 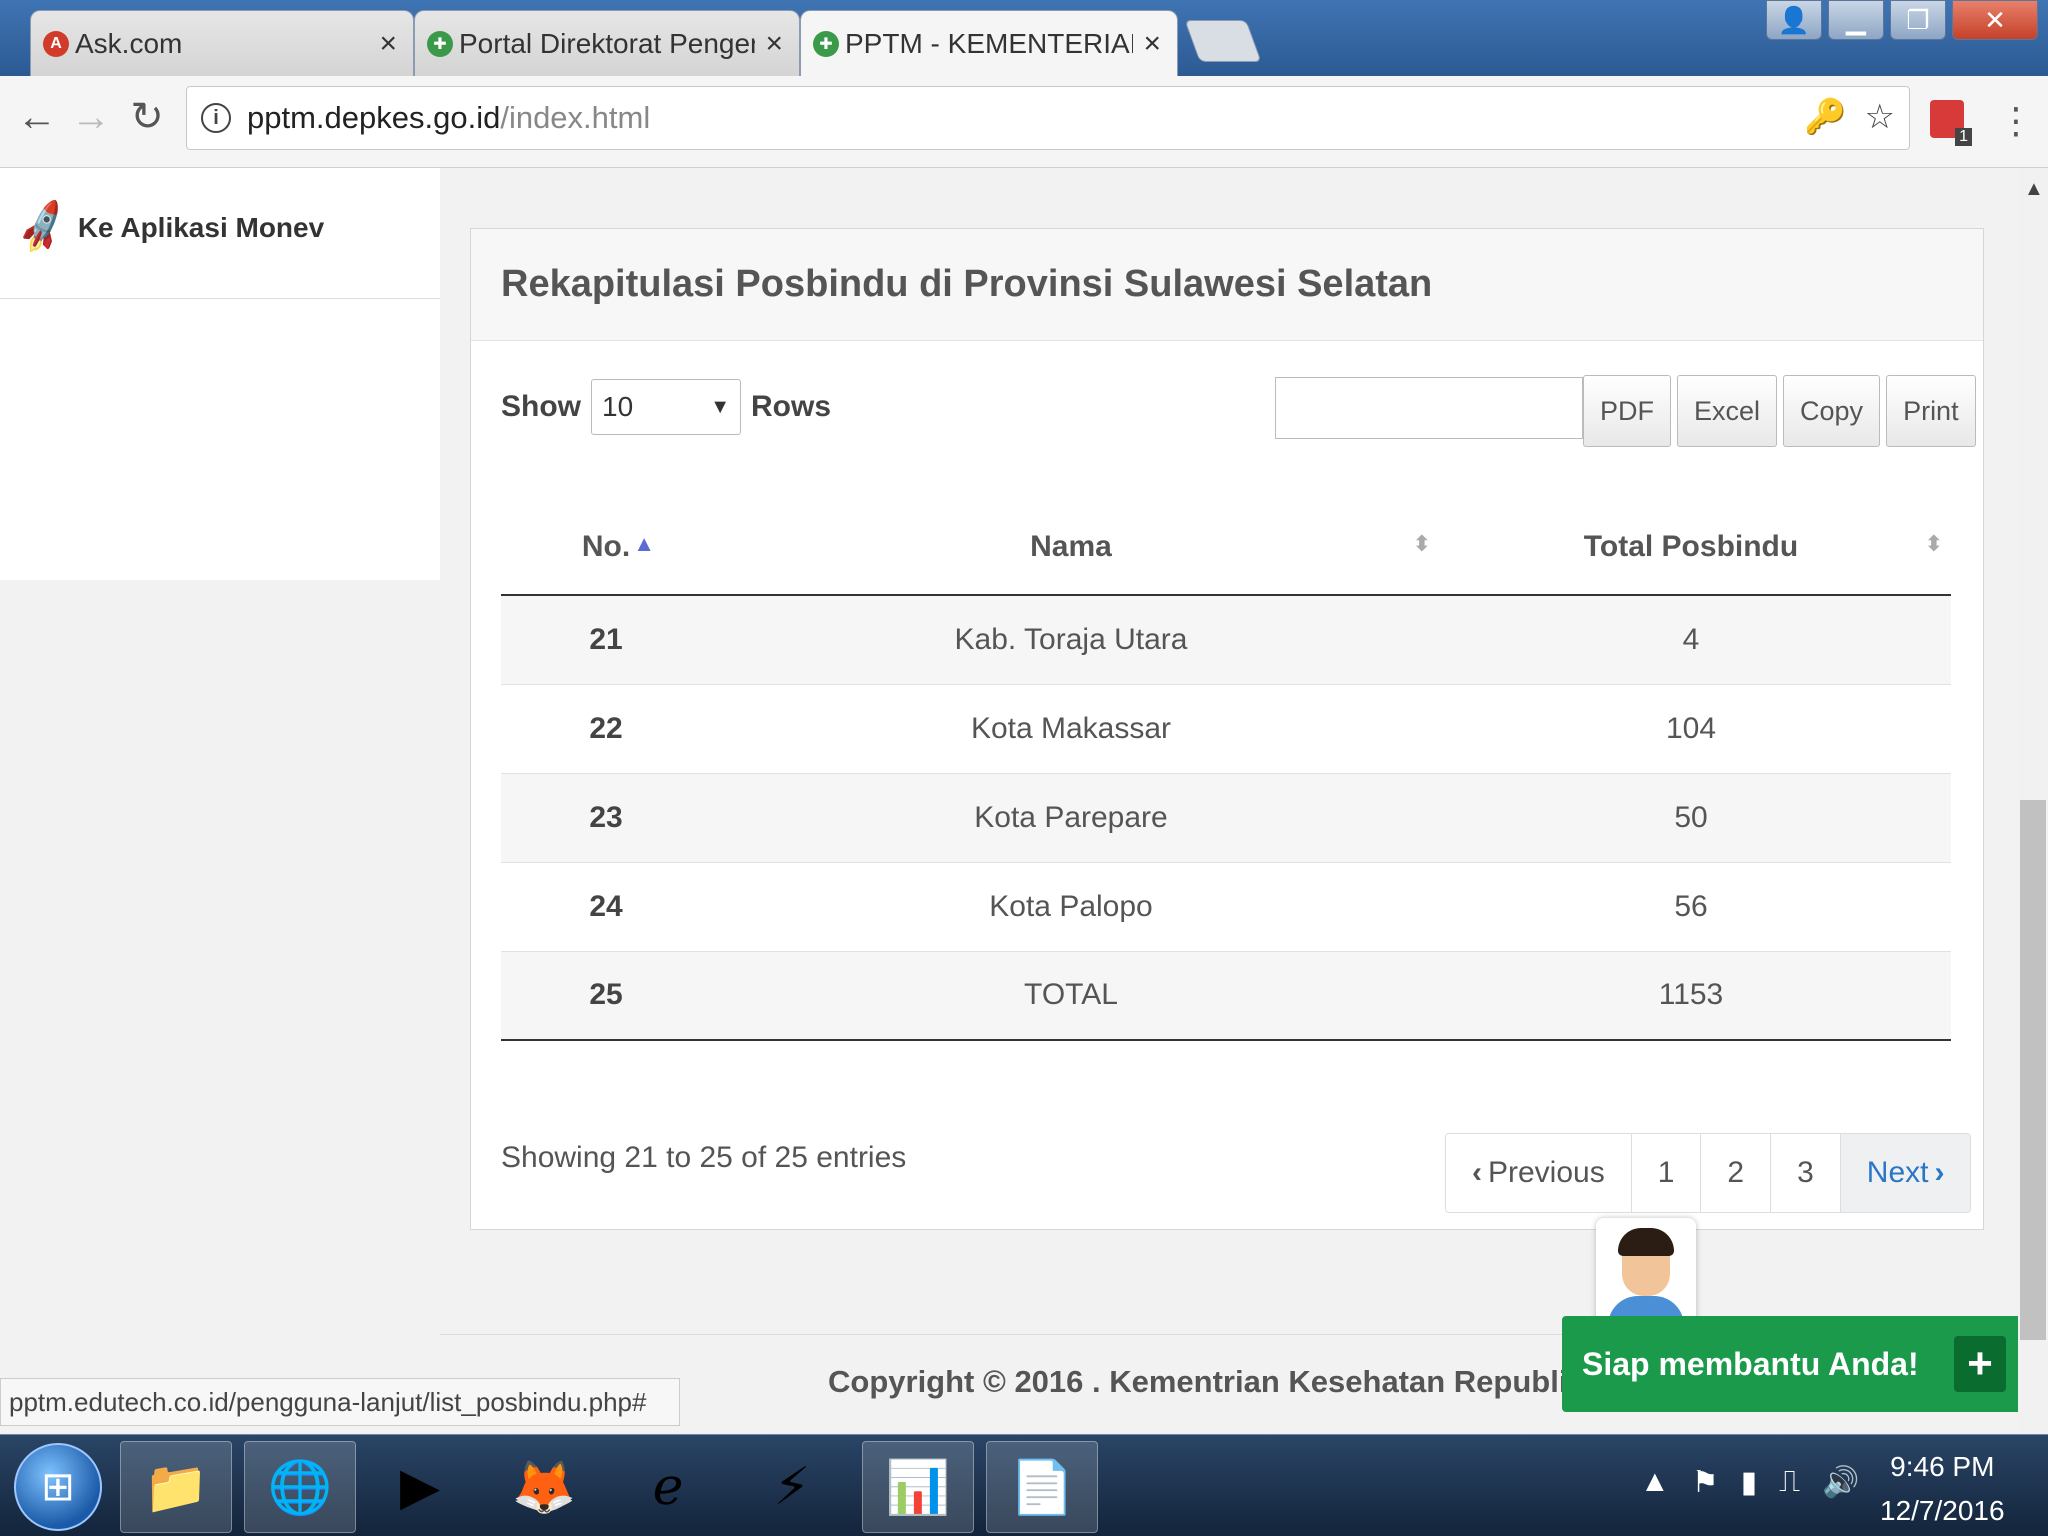 What do you see at coordinates (1627, 411) in the screenshot?
I see `pdf-button: PDF` at bounding box center [1627, 411].